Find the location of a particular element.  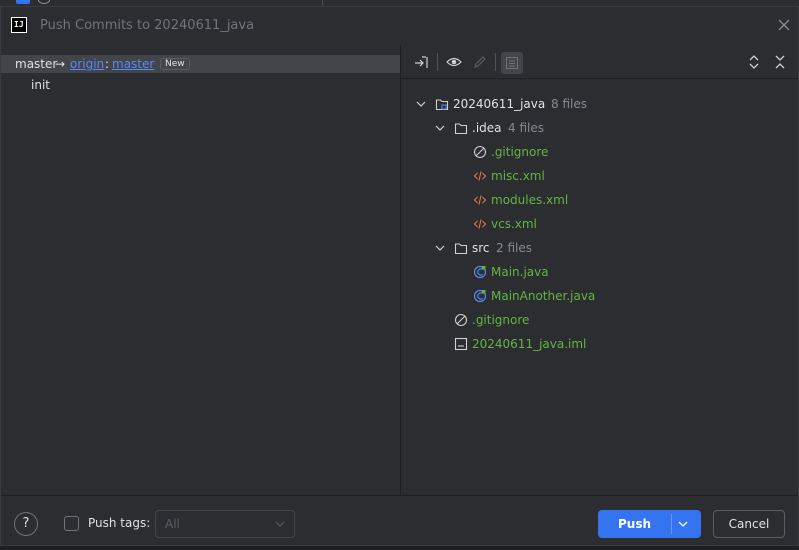

grid-icon is located at coordinates (512, 63).